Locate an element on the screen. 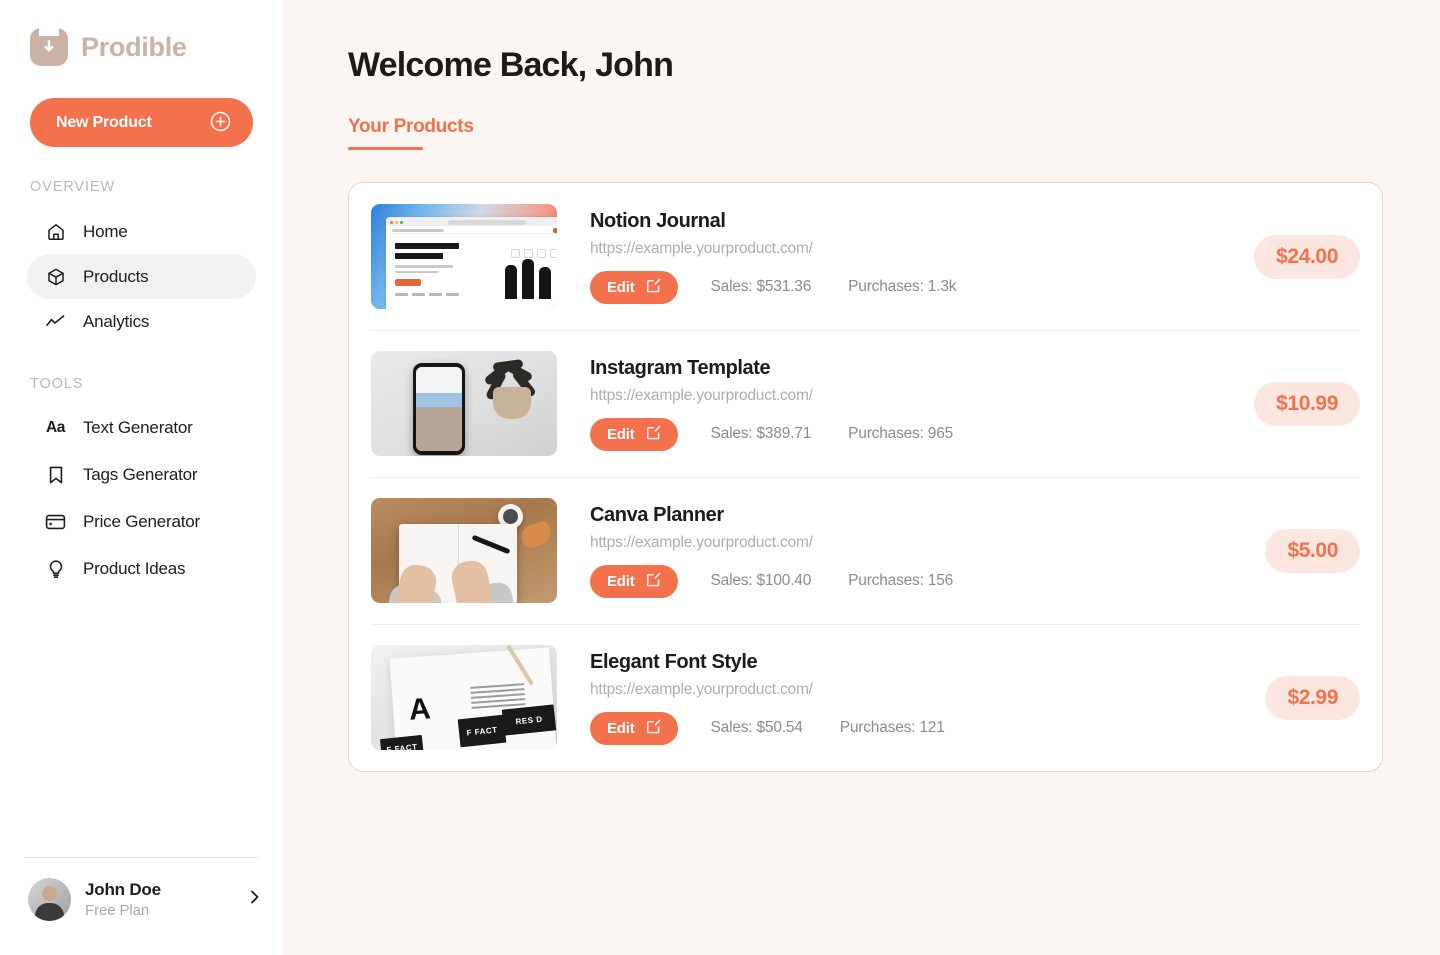 The width and height of the screenshot is (1440, 955). product-purchases: Purchases: 121 is located at coordinates (892, 727).